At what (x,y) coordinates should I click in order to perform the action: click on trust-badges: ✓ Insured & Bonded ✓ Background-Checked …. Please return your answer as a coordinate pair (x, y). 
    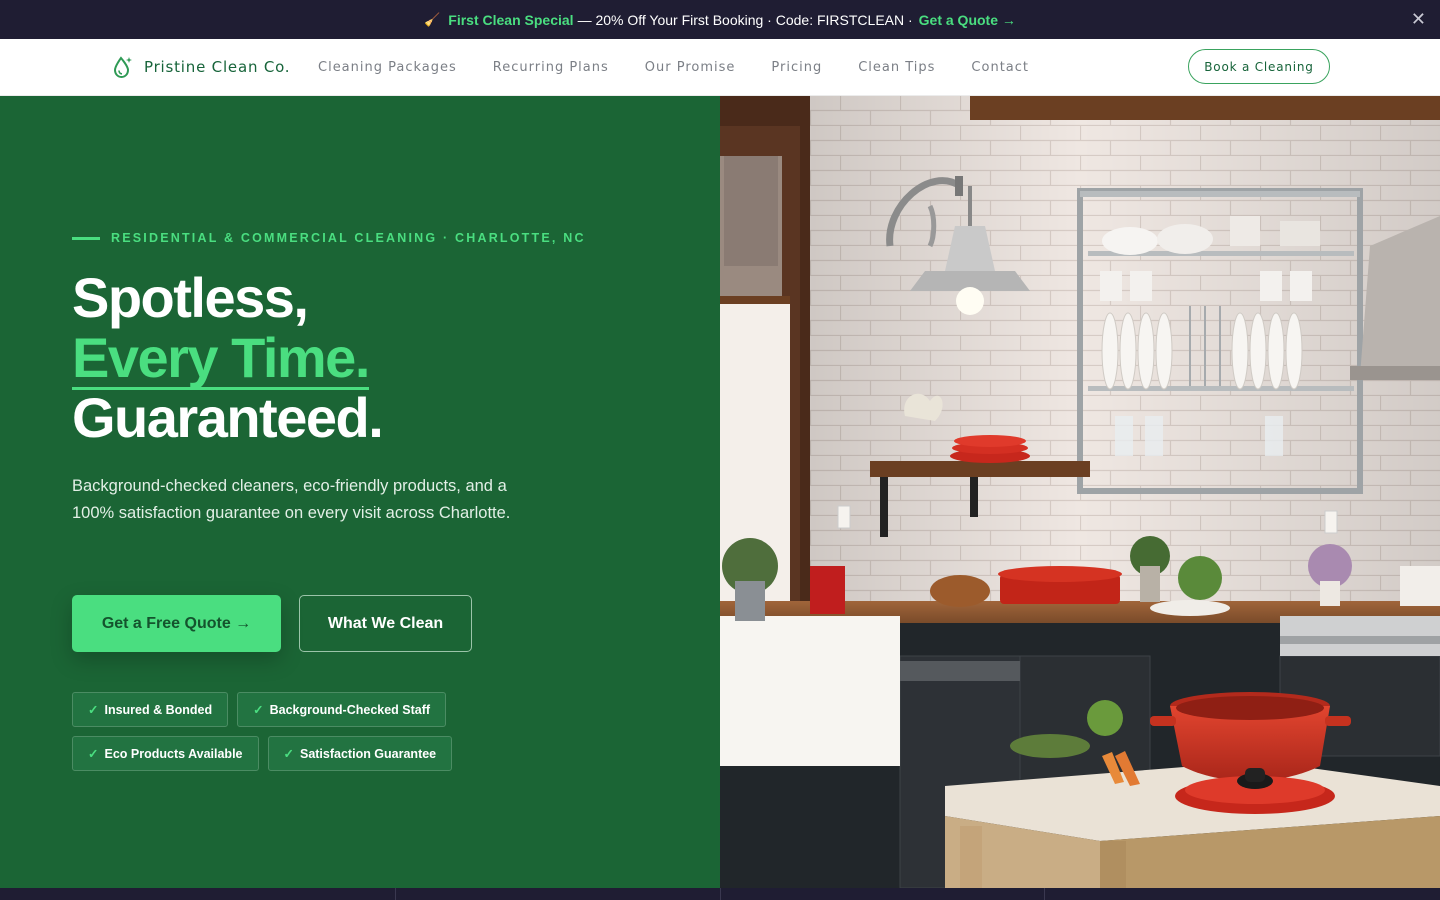
    Looking at the image, I should click on (352, 736).